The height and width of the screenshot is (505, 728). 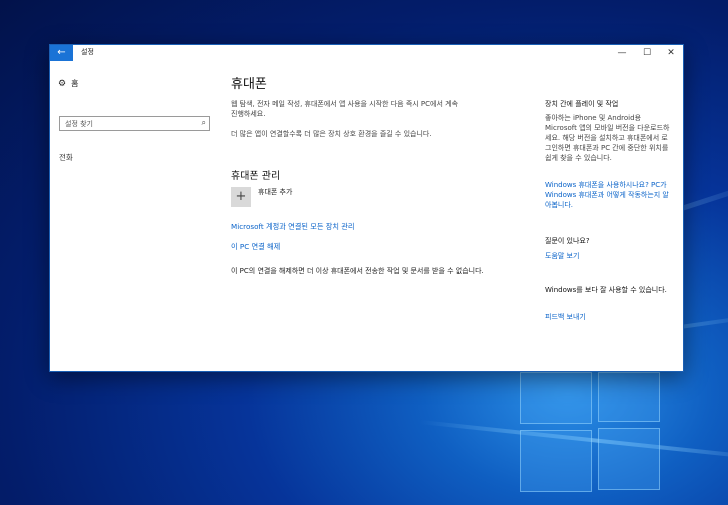 I want to click on search-placeholder: 설정 찾기, so click(x=79, y=124).